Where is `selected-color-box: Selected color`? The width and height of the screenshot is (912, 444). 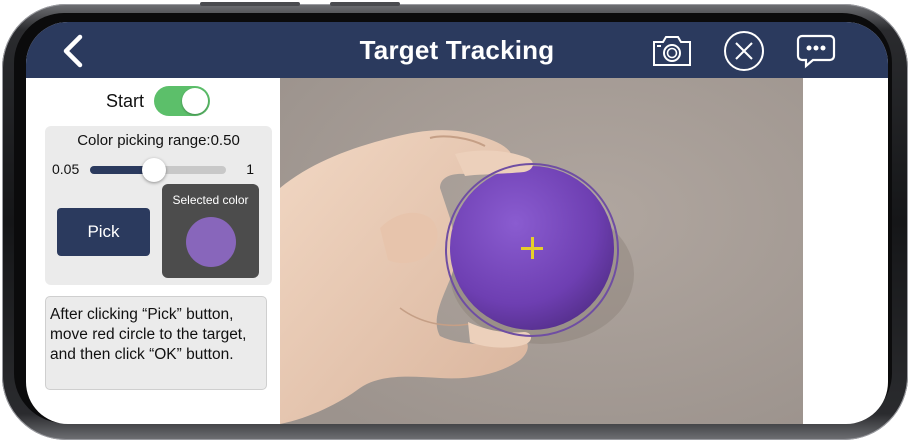
selected-color-box: Selected color is located at coordinates (210, 231).